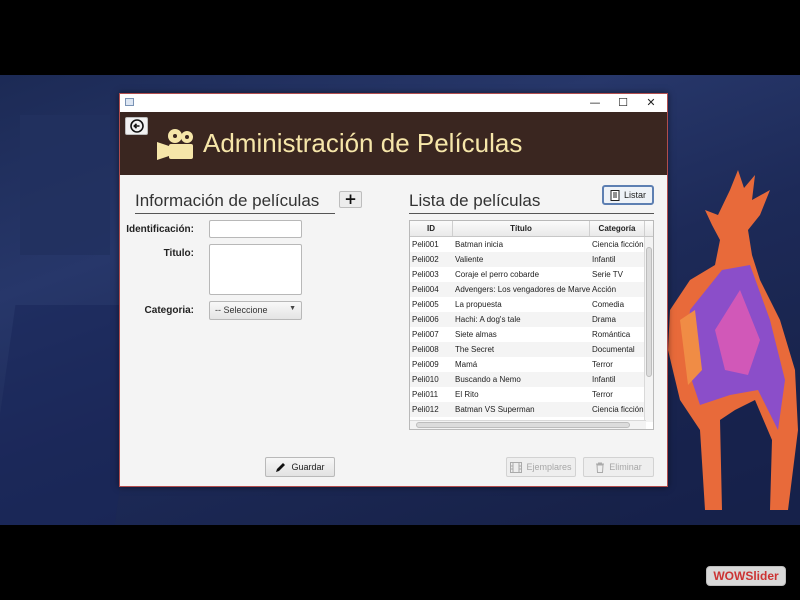 The width and height of the screenshot is (800, 600). I want to click on cell-id: Peli006, so click(425, 319).